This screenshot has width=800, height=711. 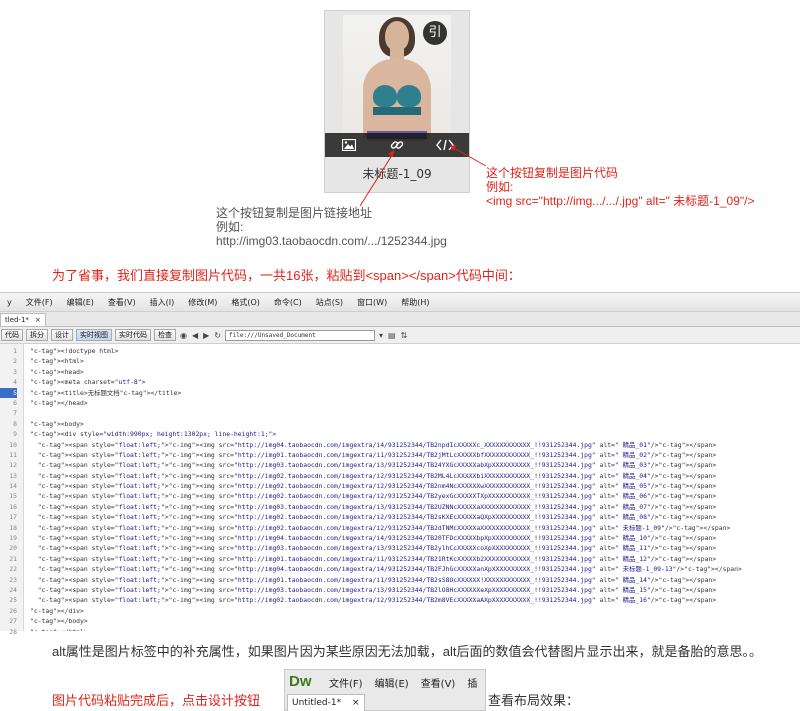 What do you see at coordinates (415, 382) in the screenshot?
I see `code-line: "c-tag"><meta charset="utf-8">` at bounding box center [415, 382].